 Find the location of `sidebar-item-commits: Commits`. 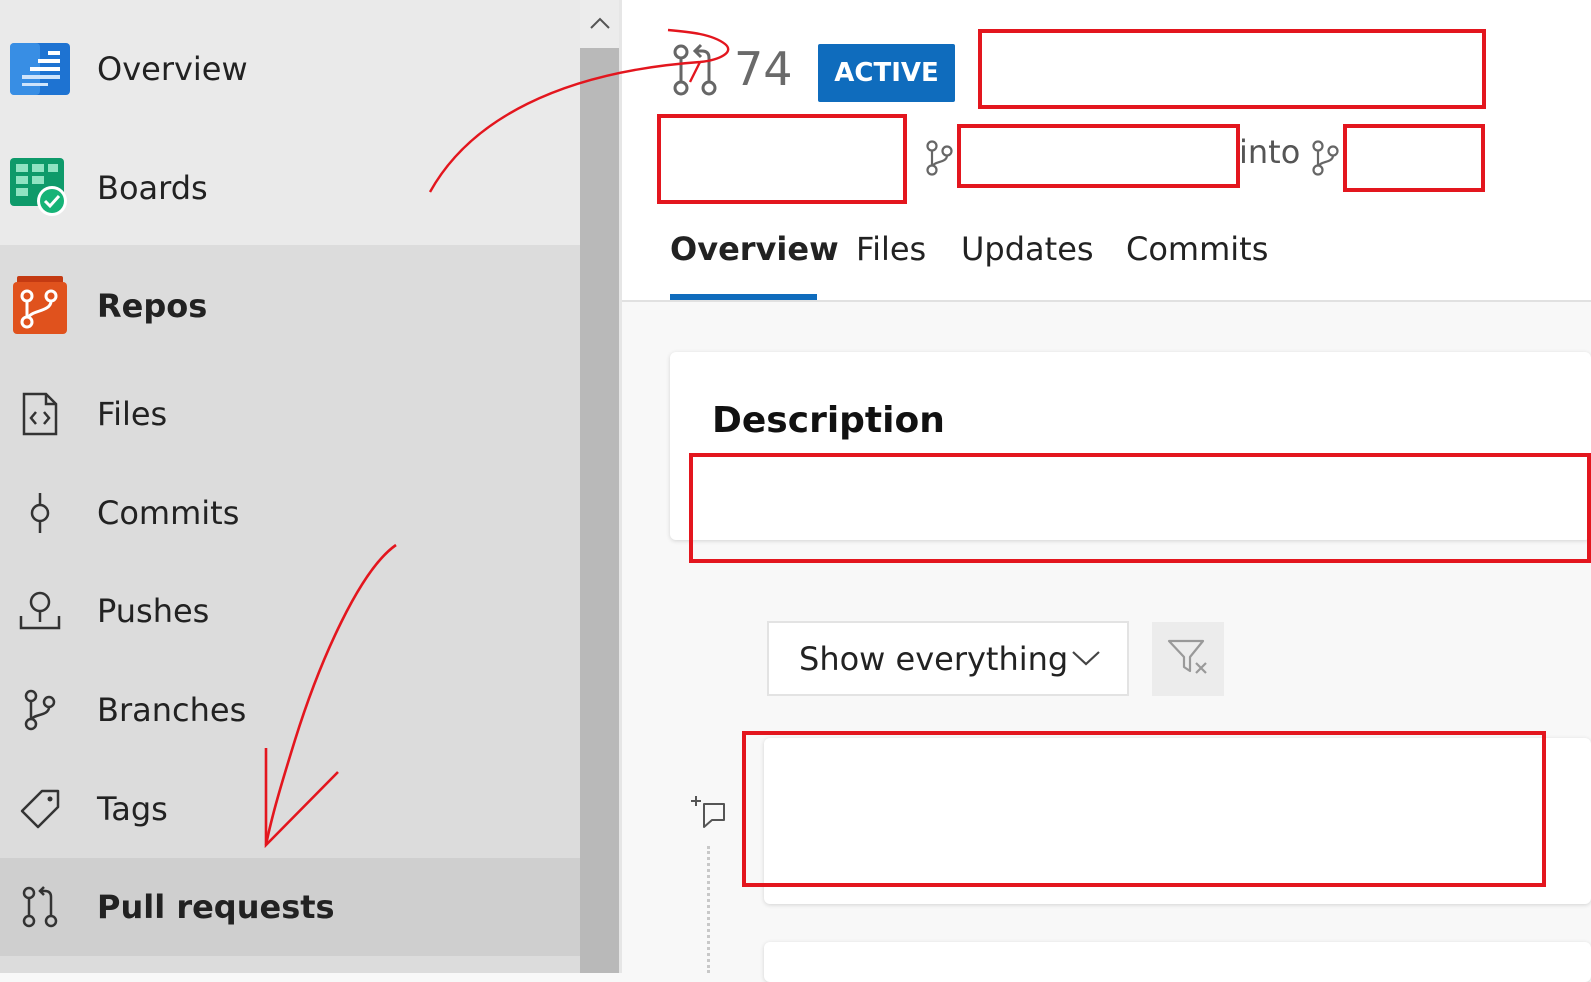

sidebar-item-commits: Commits is located at coordinates (290, 513).